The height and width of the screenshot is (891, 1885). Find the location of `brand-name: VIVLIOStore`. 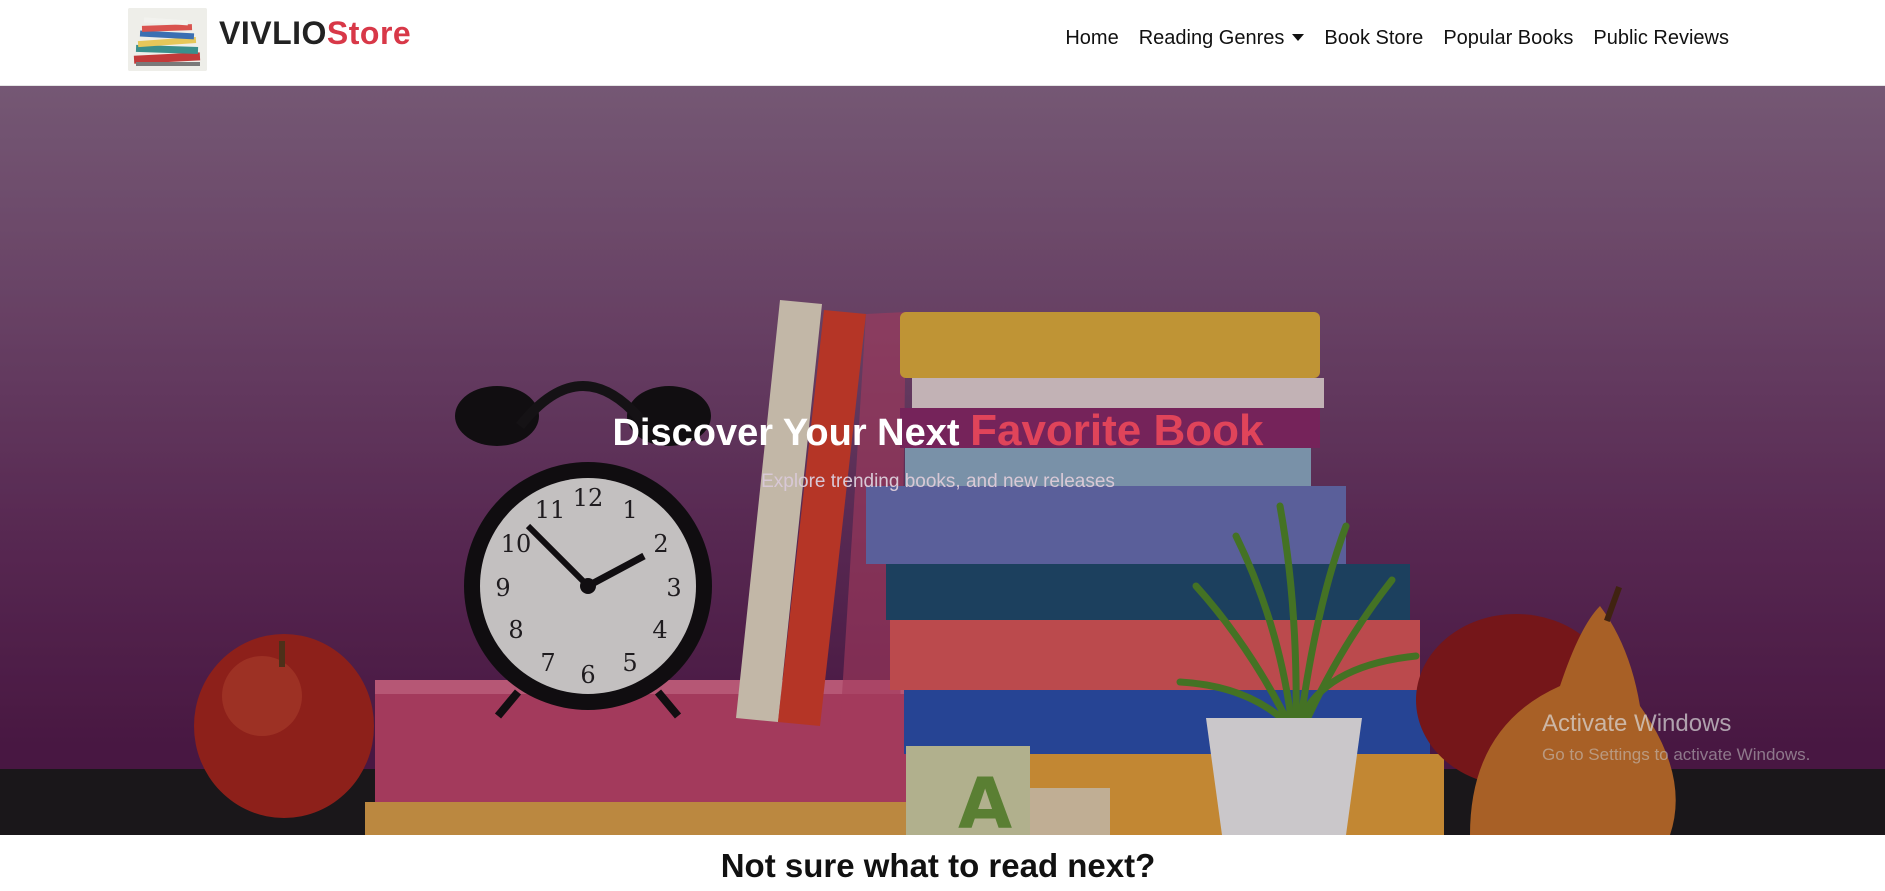

brand-name: VIVLIOStore is located at coordinates (315, 33).